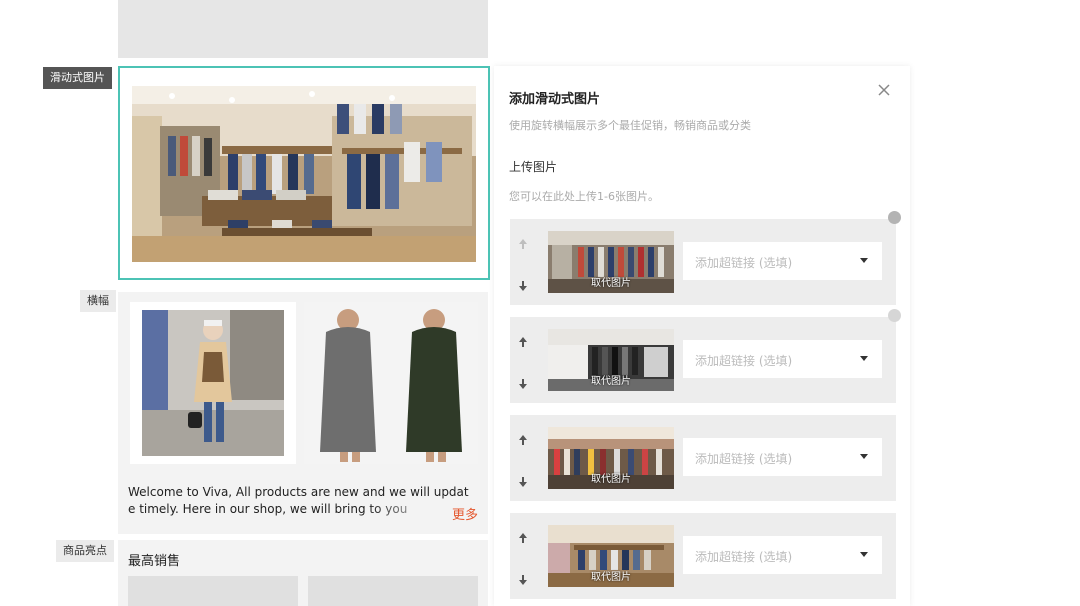  I want to click on banner-image-left, so click(213, 383).